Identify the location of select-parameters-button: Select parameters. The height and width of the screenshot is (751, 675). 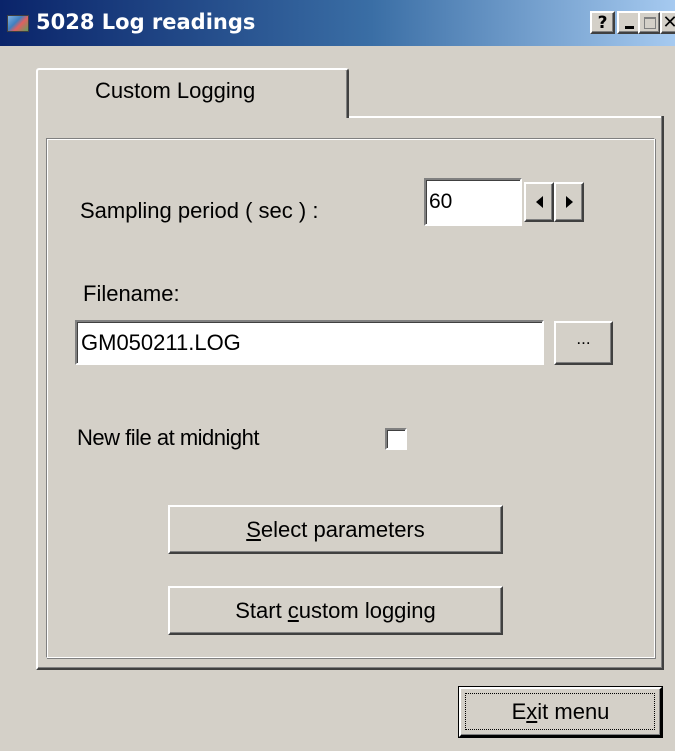
(335, 529).